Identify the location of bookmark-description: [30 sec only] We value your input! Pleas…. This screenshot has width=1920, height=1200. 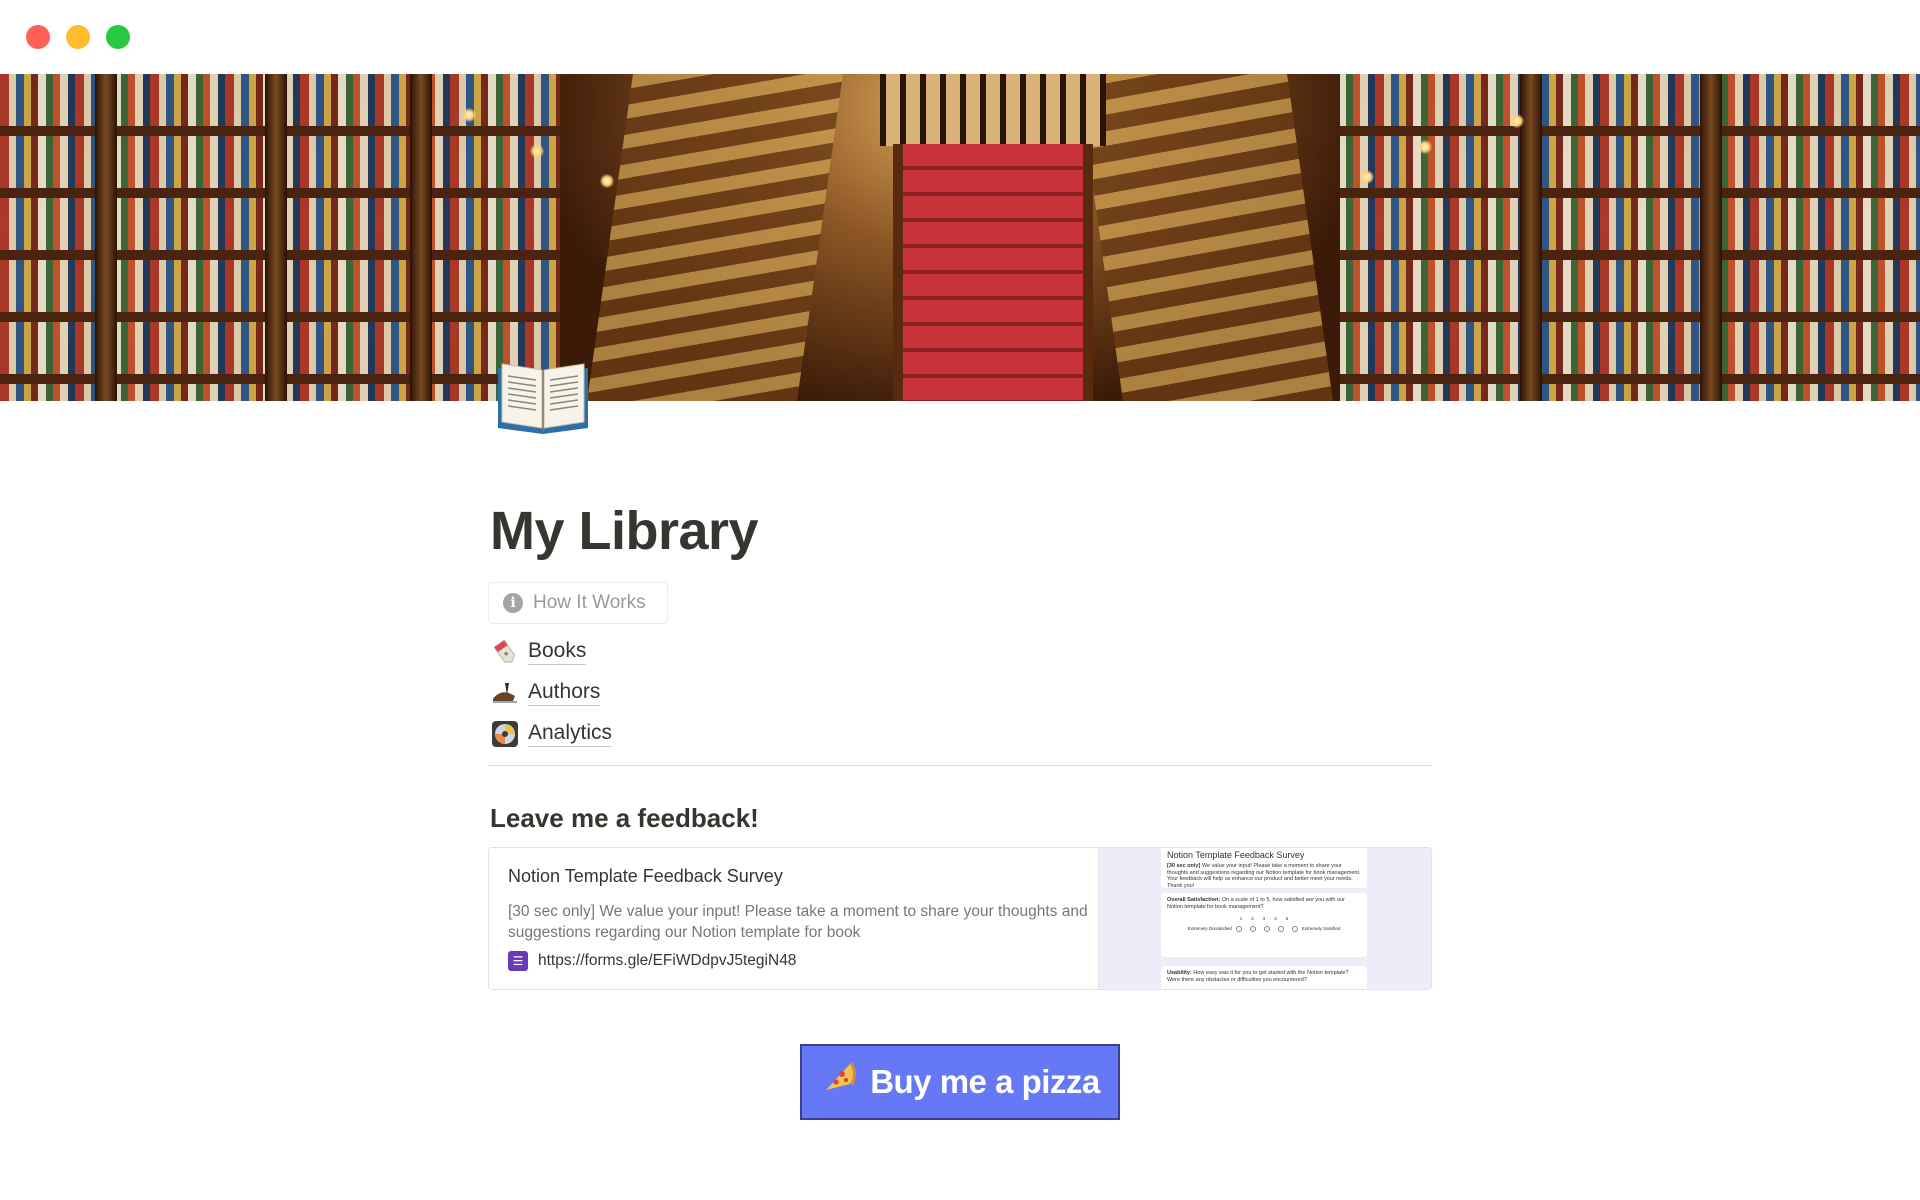
(798, 922).